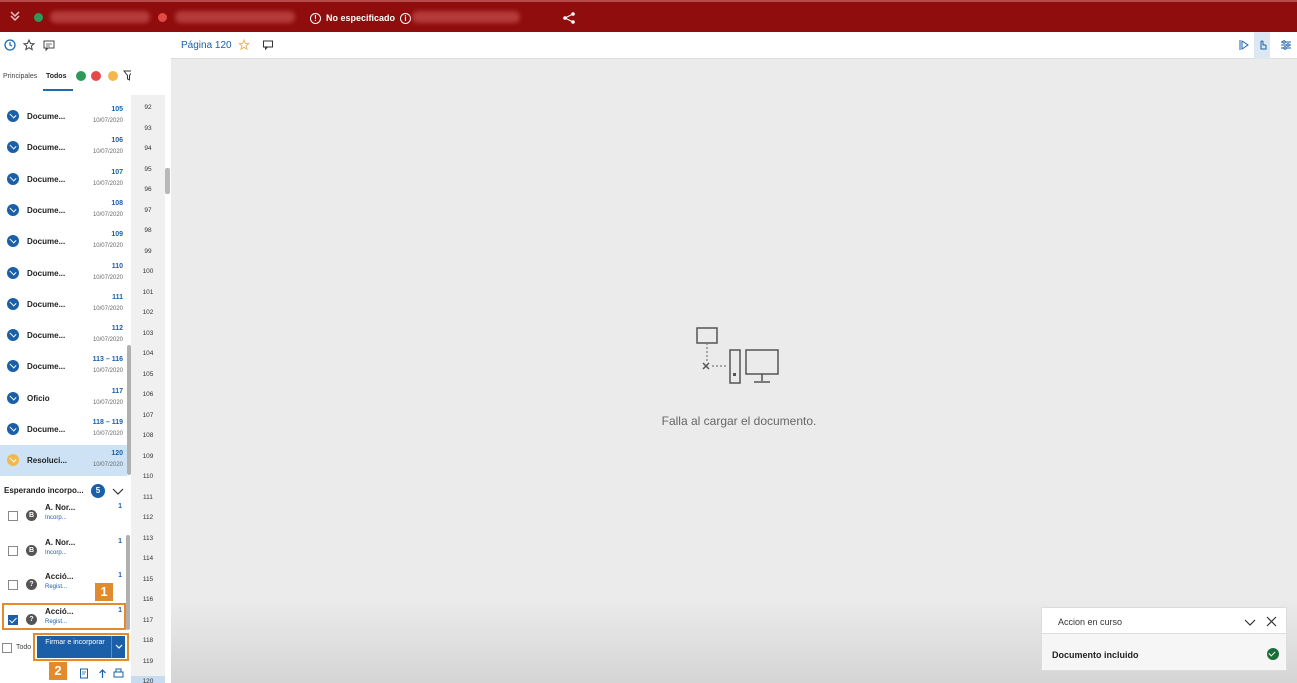 This screenshot has width=1297, height=683. What do you see at coordinates (117, 297) in the screenshot?
I see `item-page: 111` at bounding box center [117, 297].